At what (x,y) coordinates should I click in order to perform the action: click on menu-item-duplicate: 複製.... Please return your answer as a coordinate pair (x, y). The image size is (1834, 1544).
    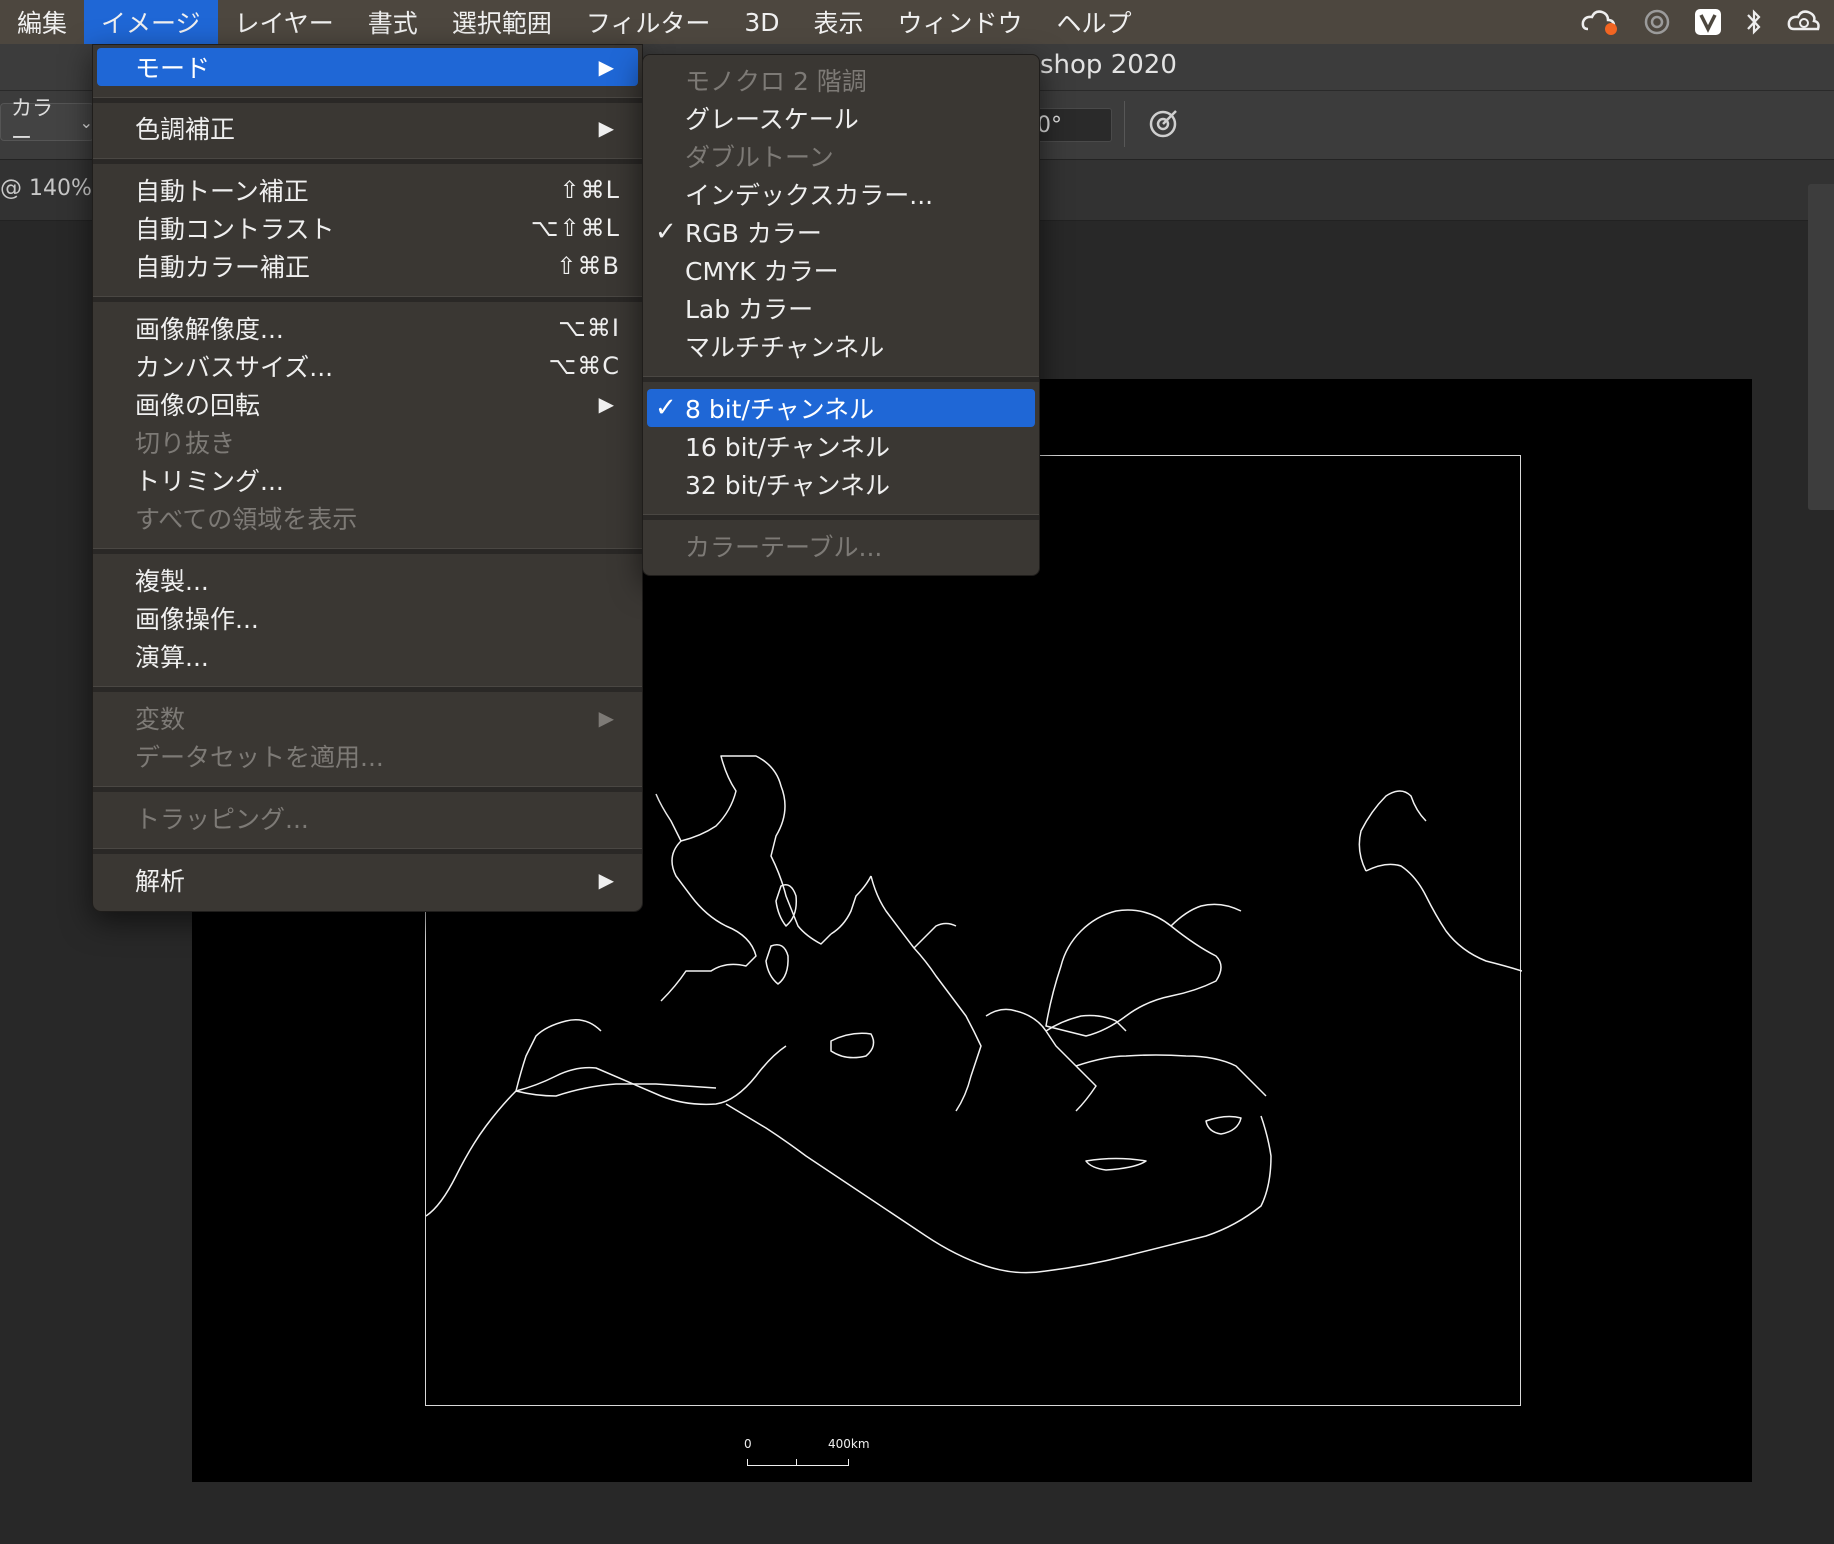
    Looking at the image, I should click on (367, 580).